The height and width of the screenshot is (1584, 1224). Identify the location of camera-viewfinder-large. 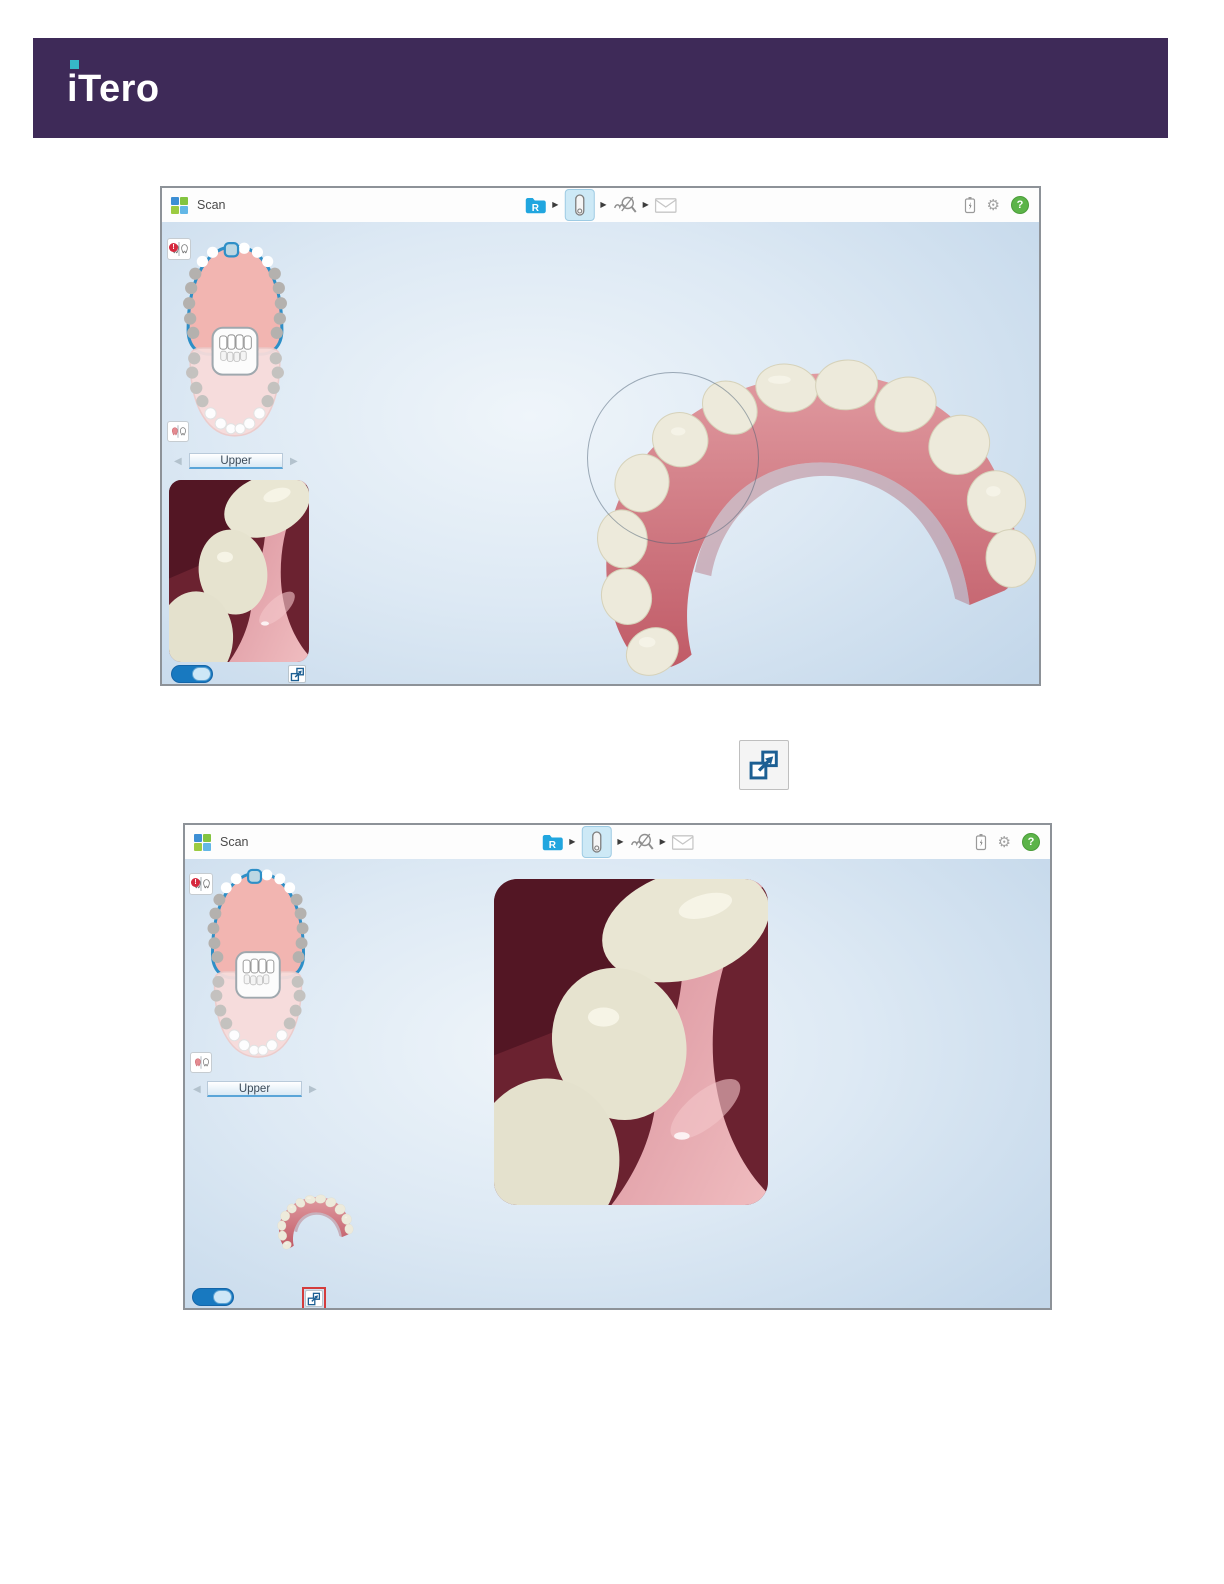
(631, 1042).